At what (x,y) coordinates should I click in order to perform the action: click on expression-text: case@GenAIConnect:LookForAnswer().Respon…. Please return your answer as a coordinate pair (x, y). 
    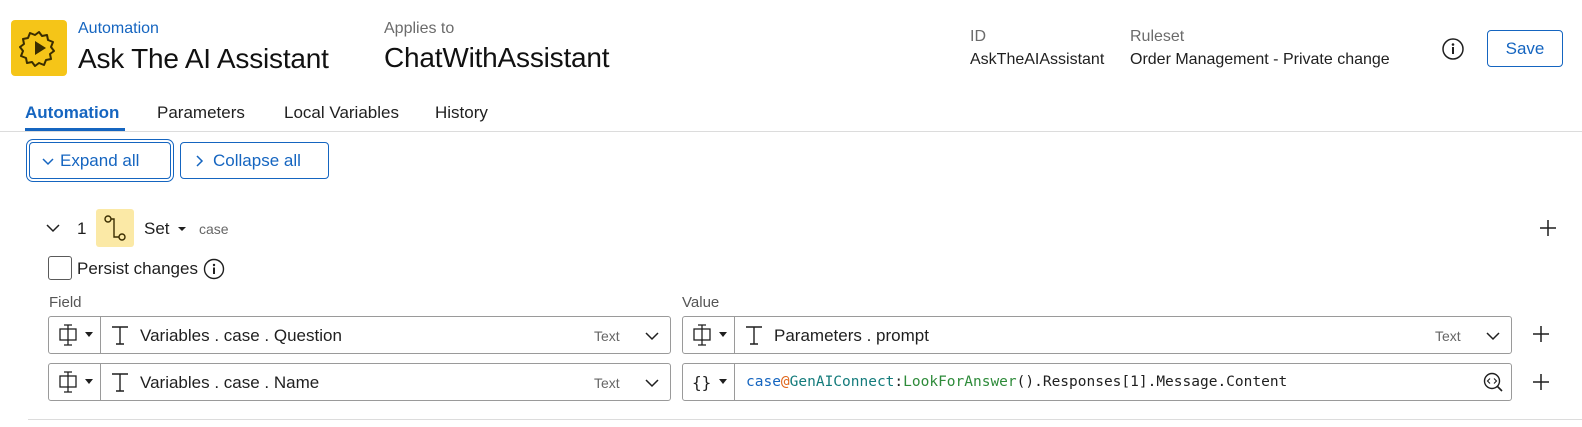
    Looking at the image, I should click on (1016, 382).